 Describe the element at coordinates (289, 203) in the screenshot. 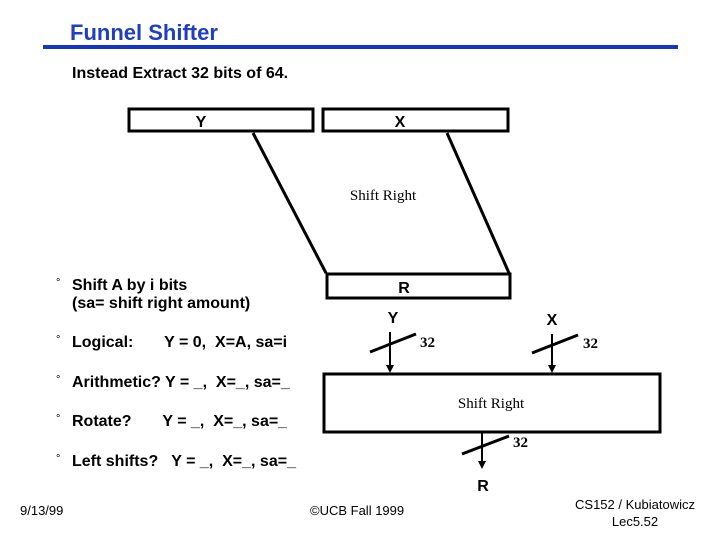

I see `funnel-left-edge` at that location.